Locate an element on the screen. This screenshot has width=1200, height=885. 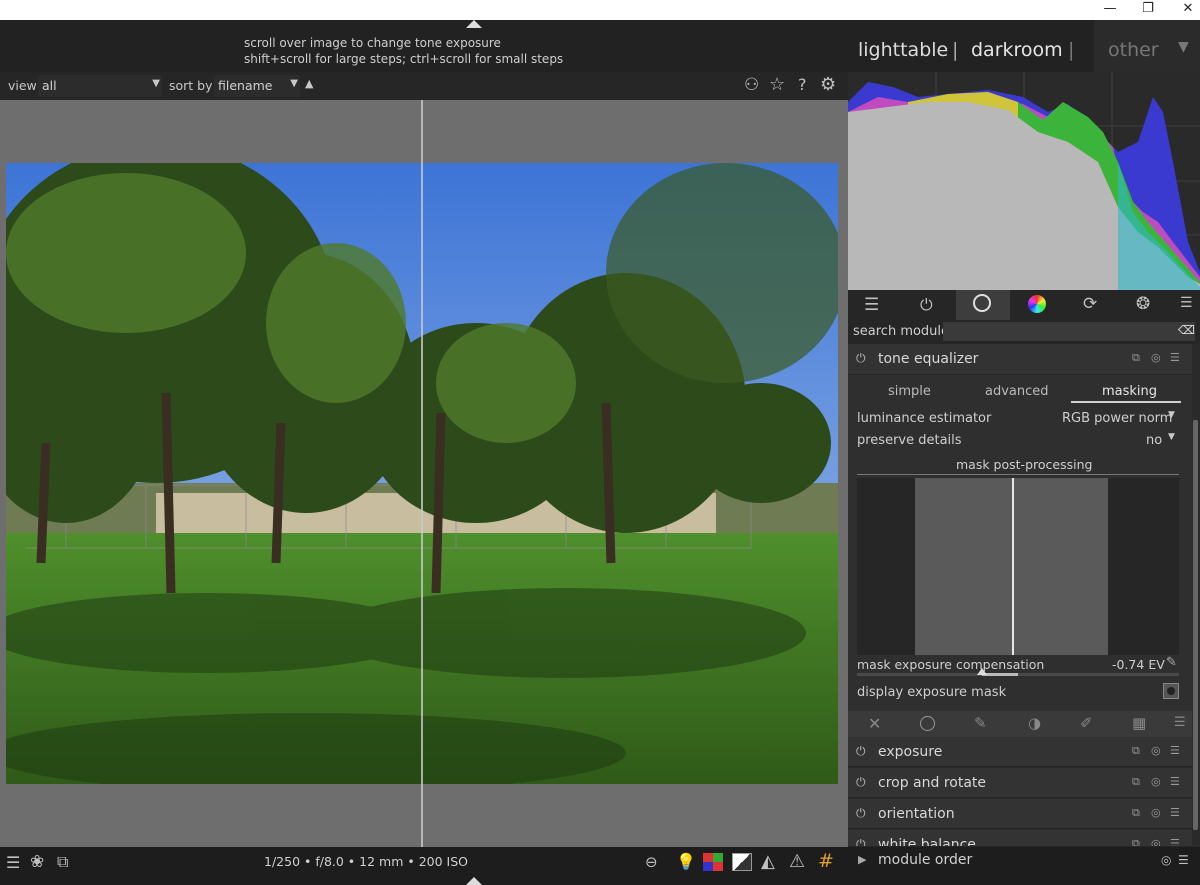
raster-mask-icon: ▦ is located at coordinates (1139, 723).